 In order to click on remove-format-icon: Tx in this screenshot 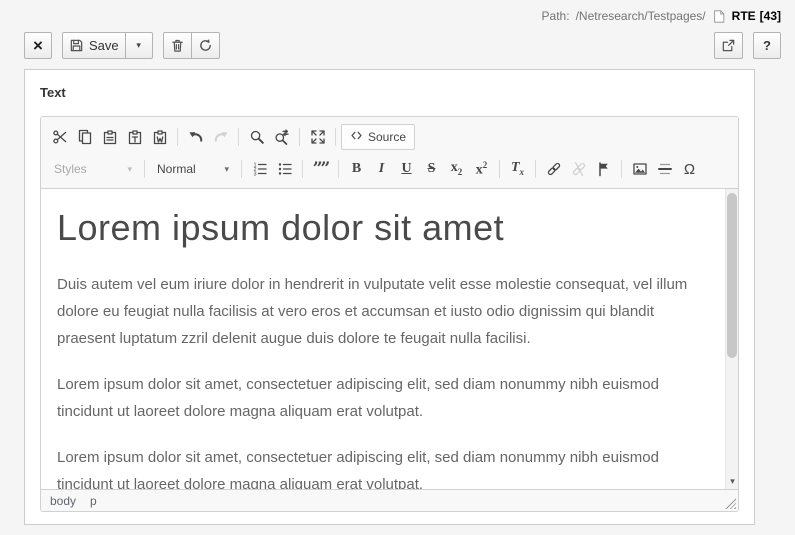, I will do `click(517, 168)`.